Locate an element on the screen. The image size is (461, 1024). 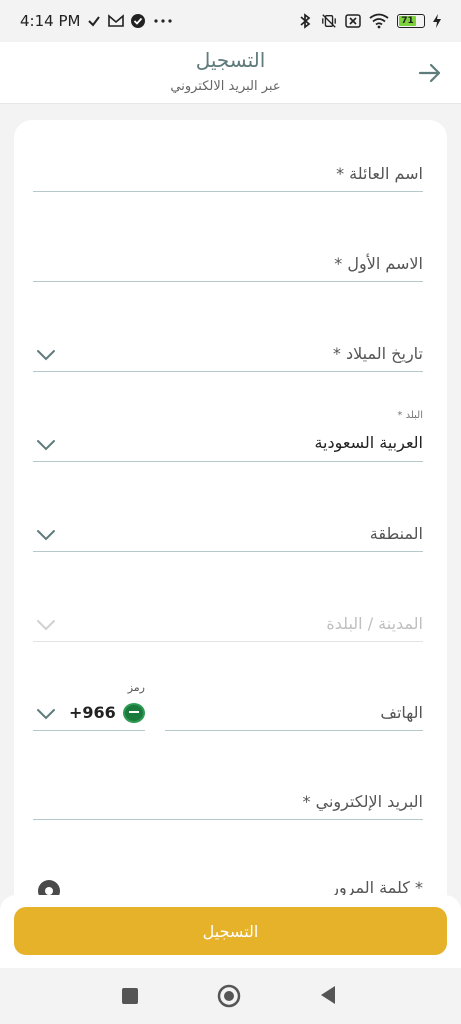
phone-code-label: رمز is located at coordinates (136, 687).